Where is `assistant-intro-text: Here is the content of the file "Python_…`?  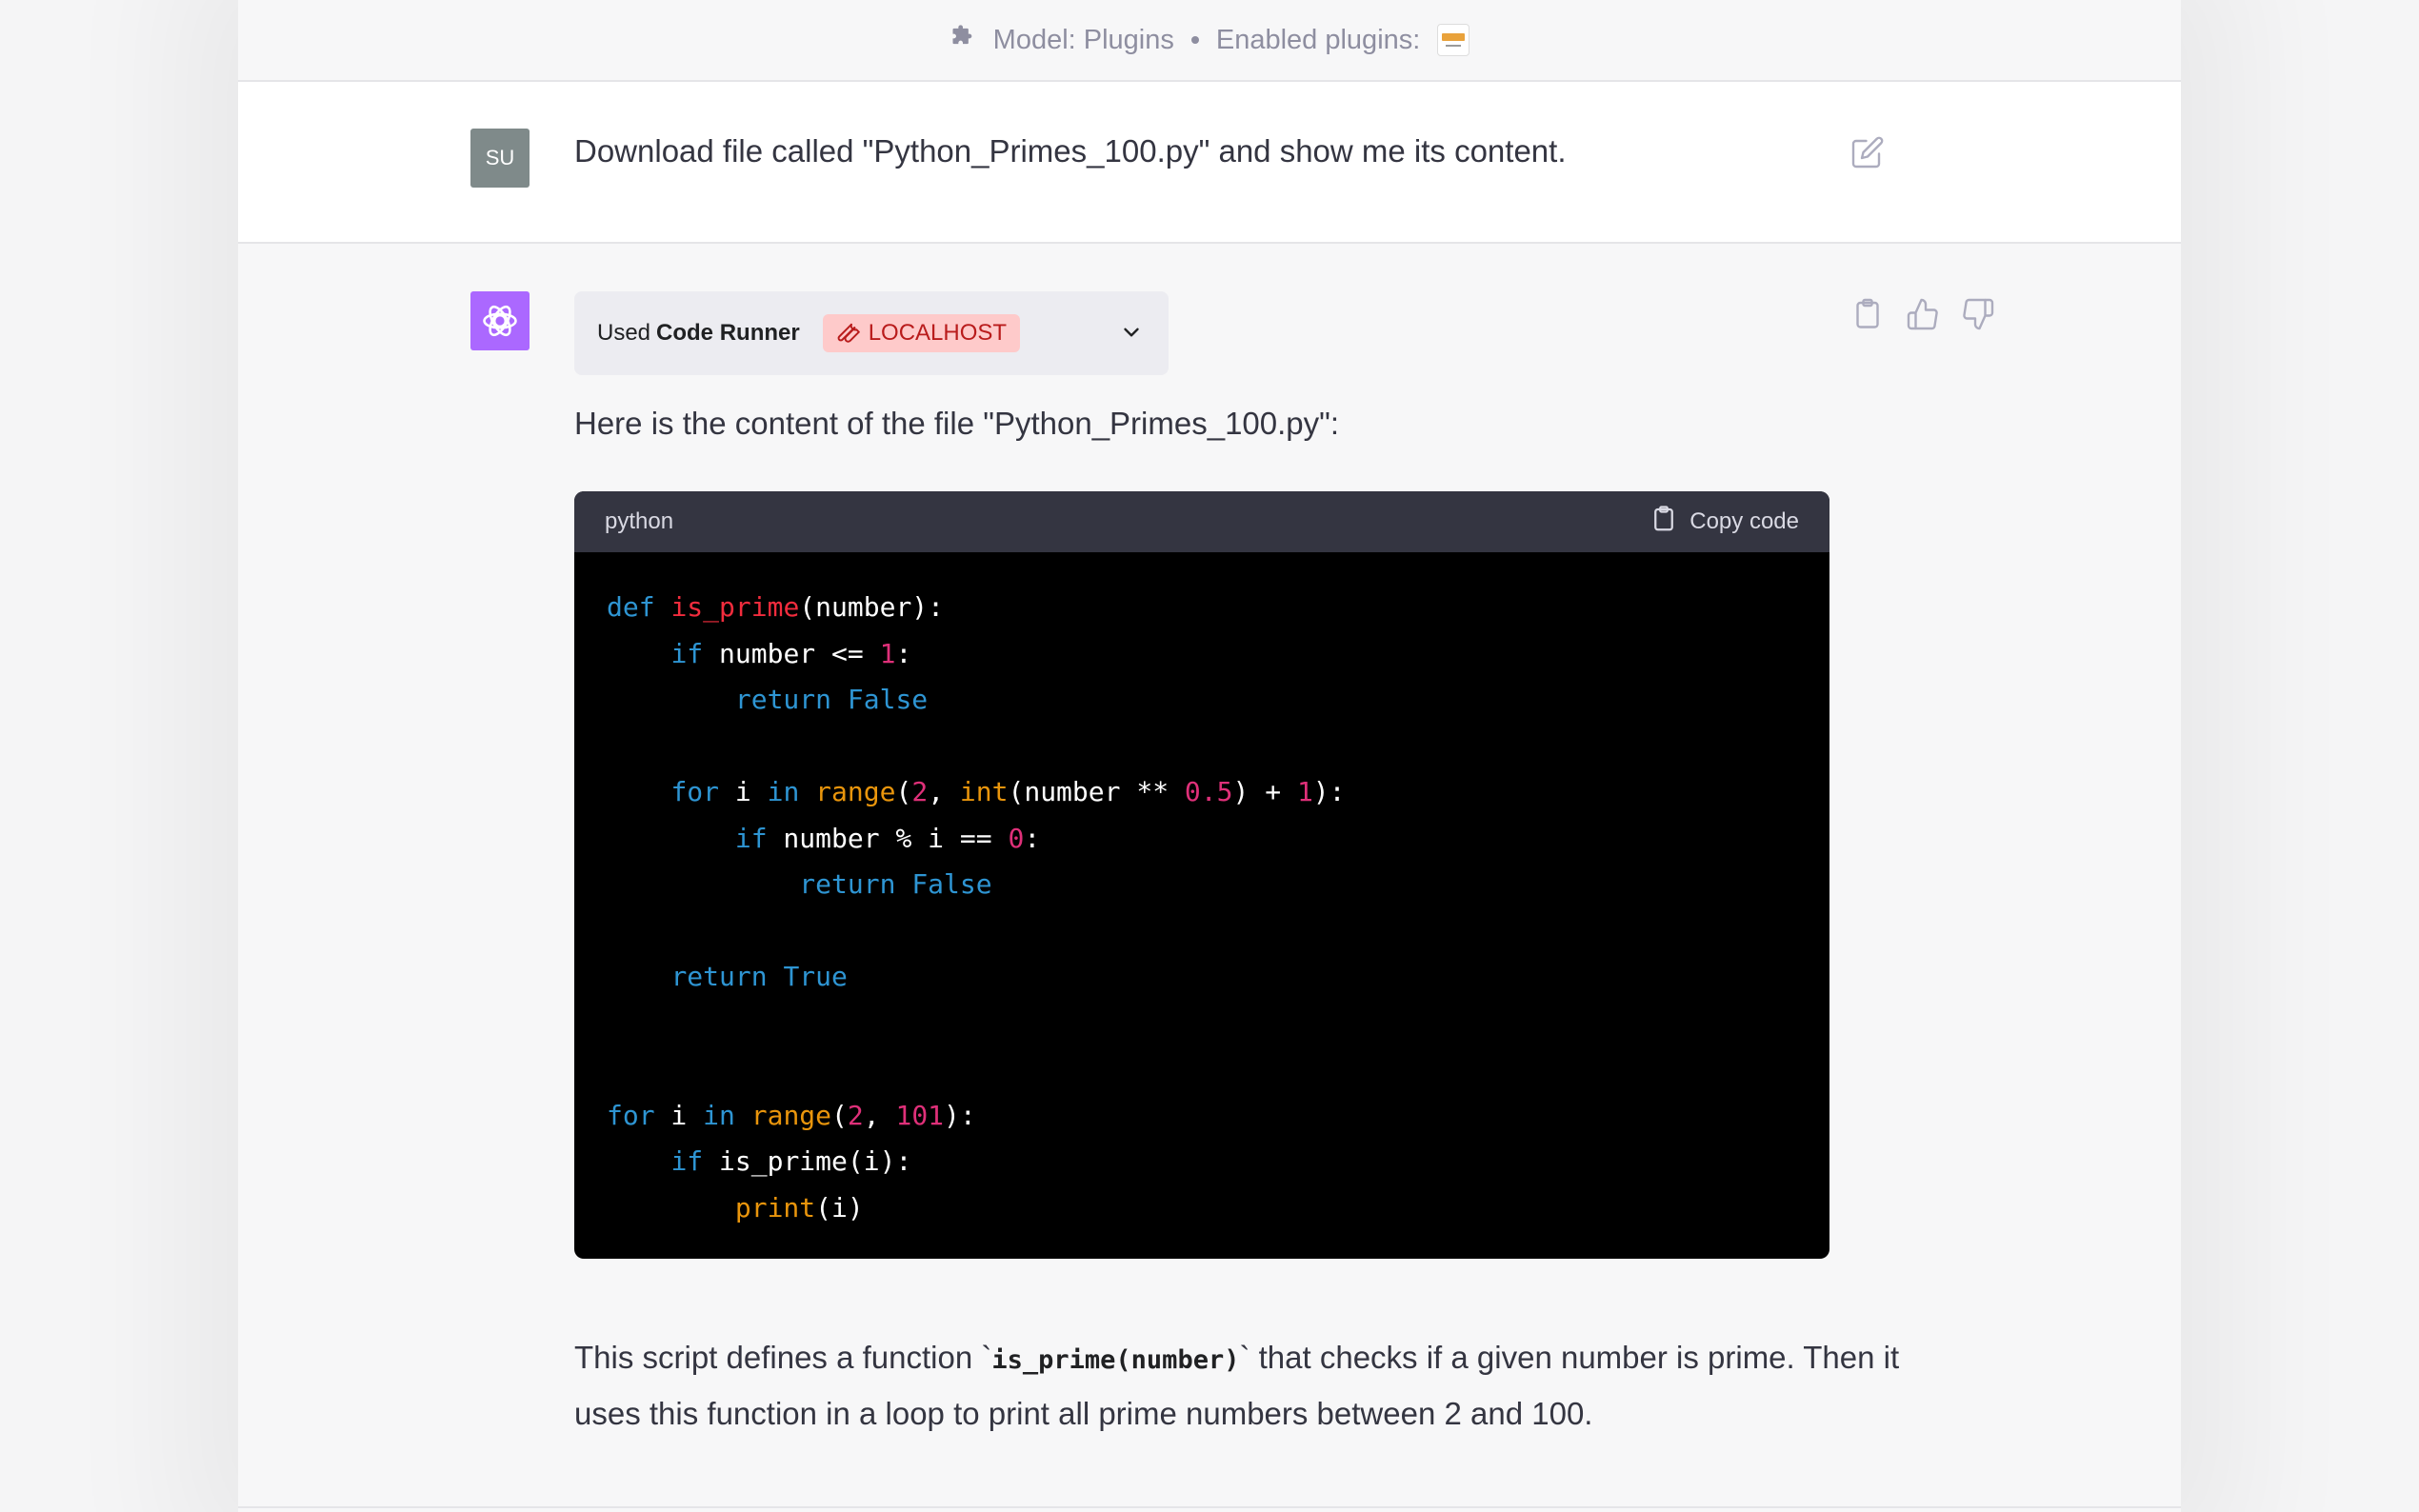
assistant-intro-text: Here is the content of the file "Python_… is located at coordinates (957, 423).